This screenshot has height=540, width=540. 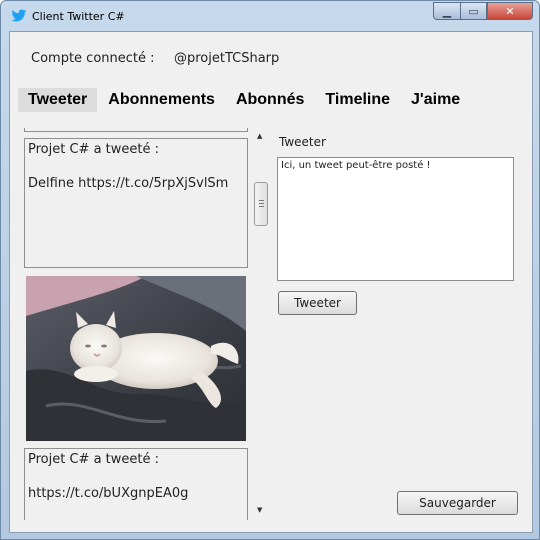 I want to click on close-button: ✕, so click(x=510, y=11).